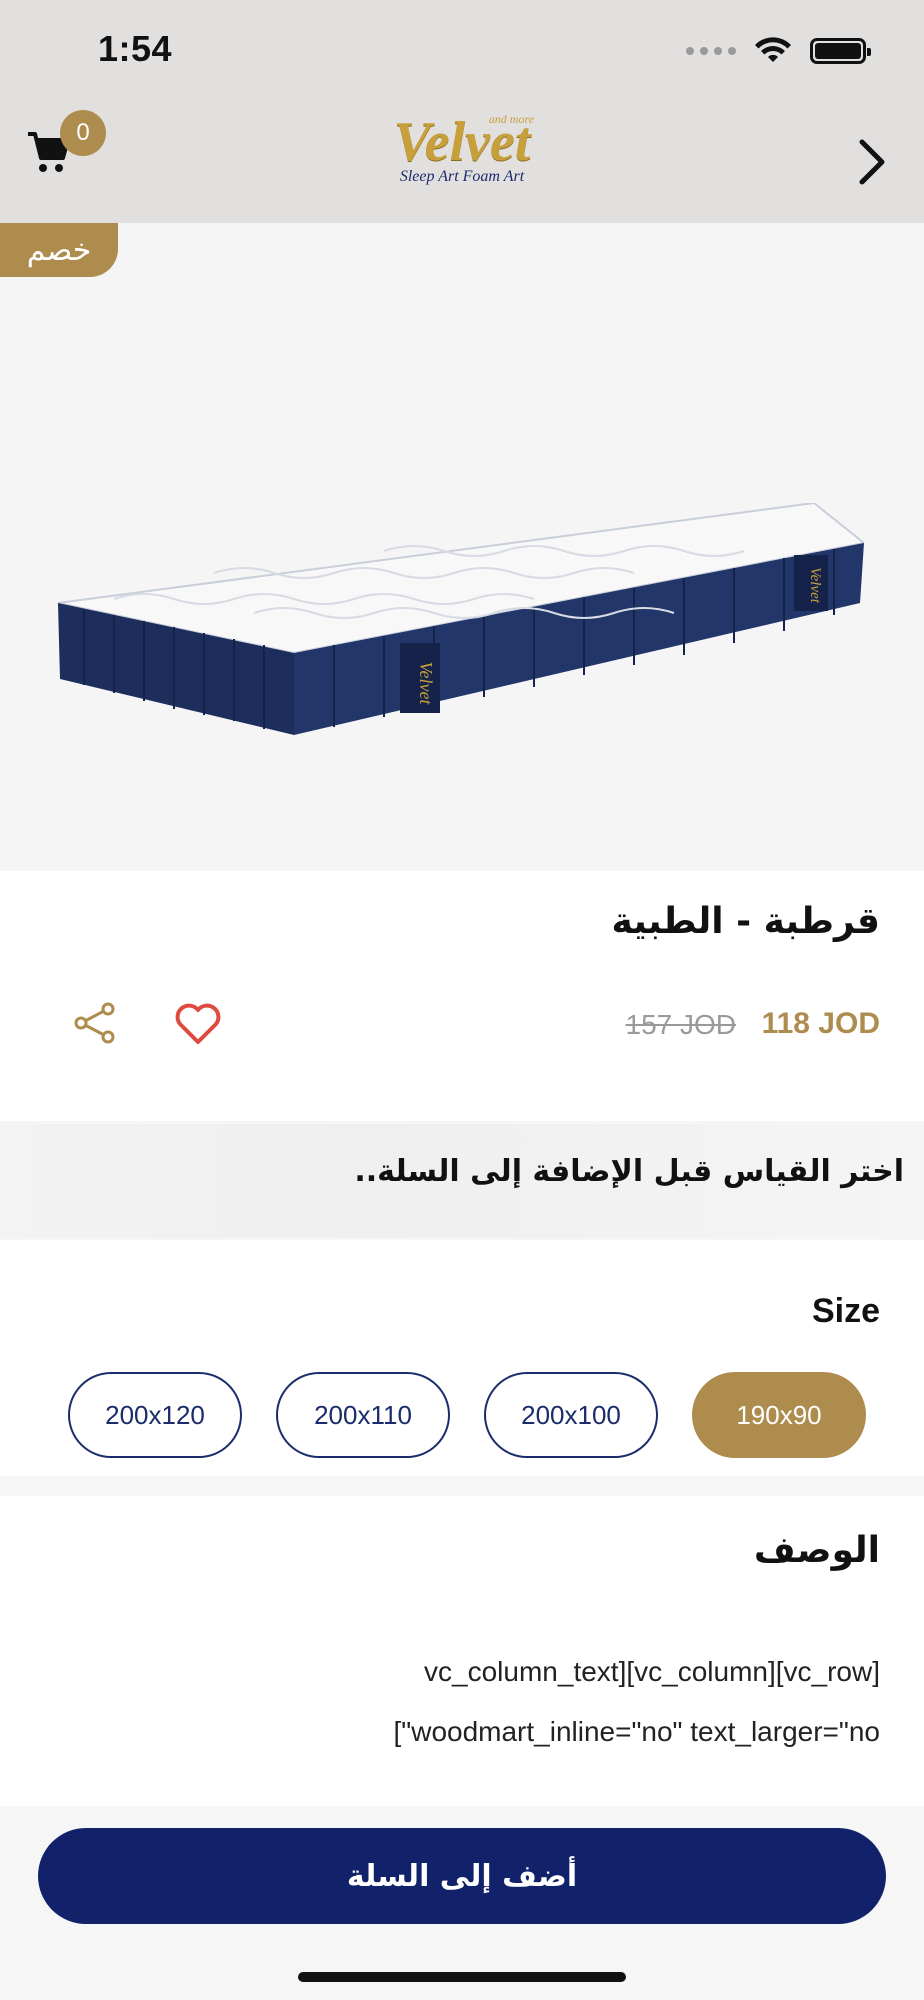  I want to click on chevron-right-icon, so click(872, 162).